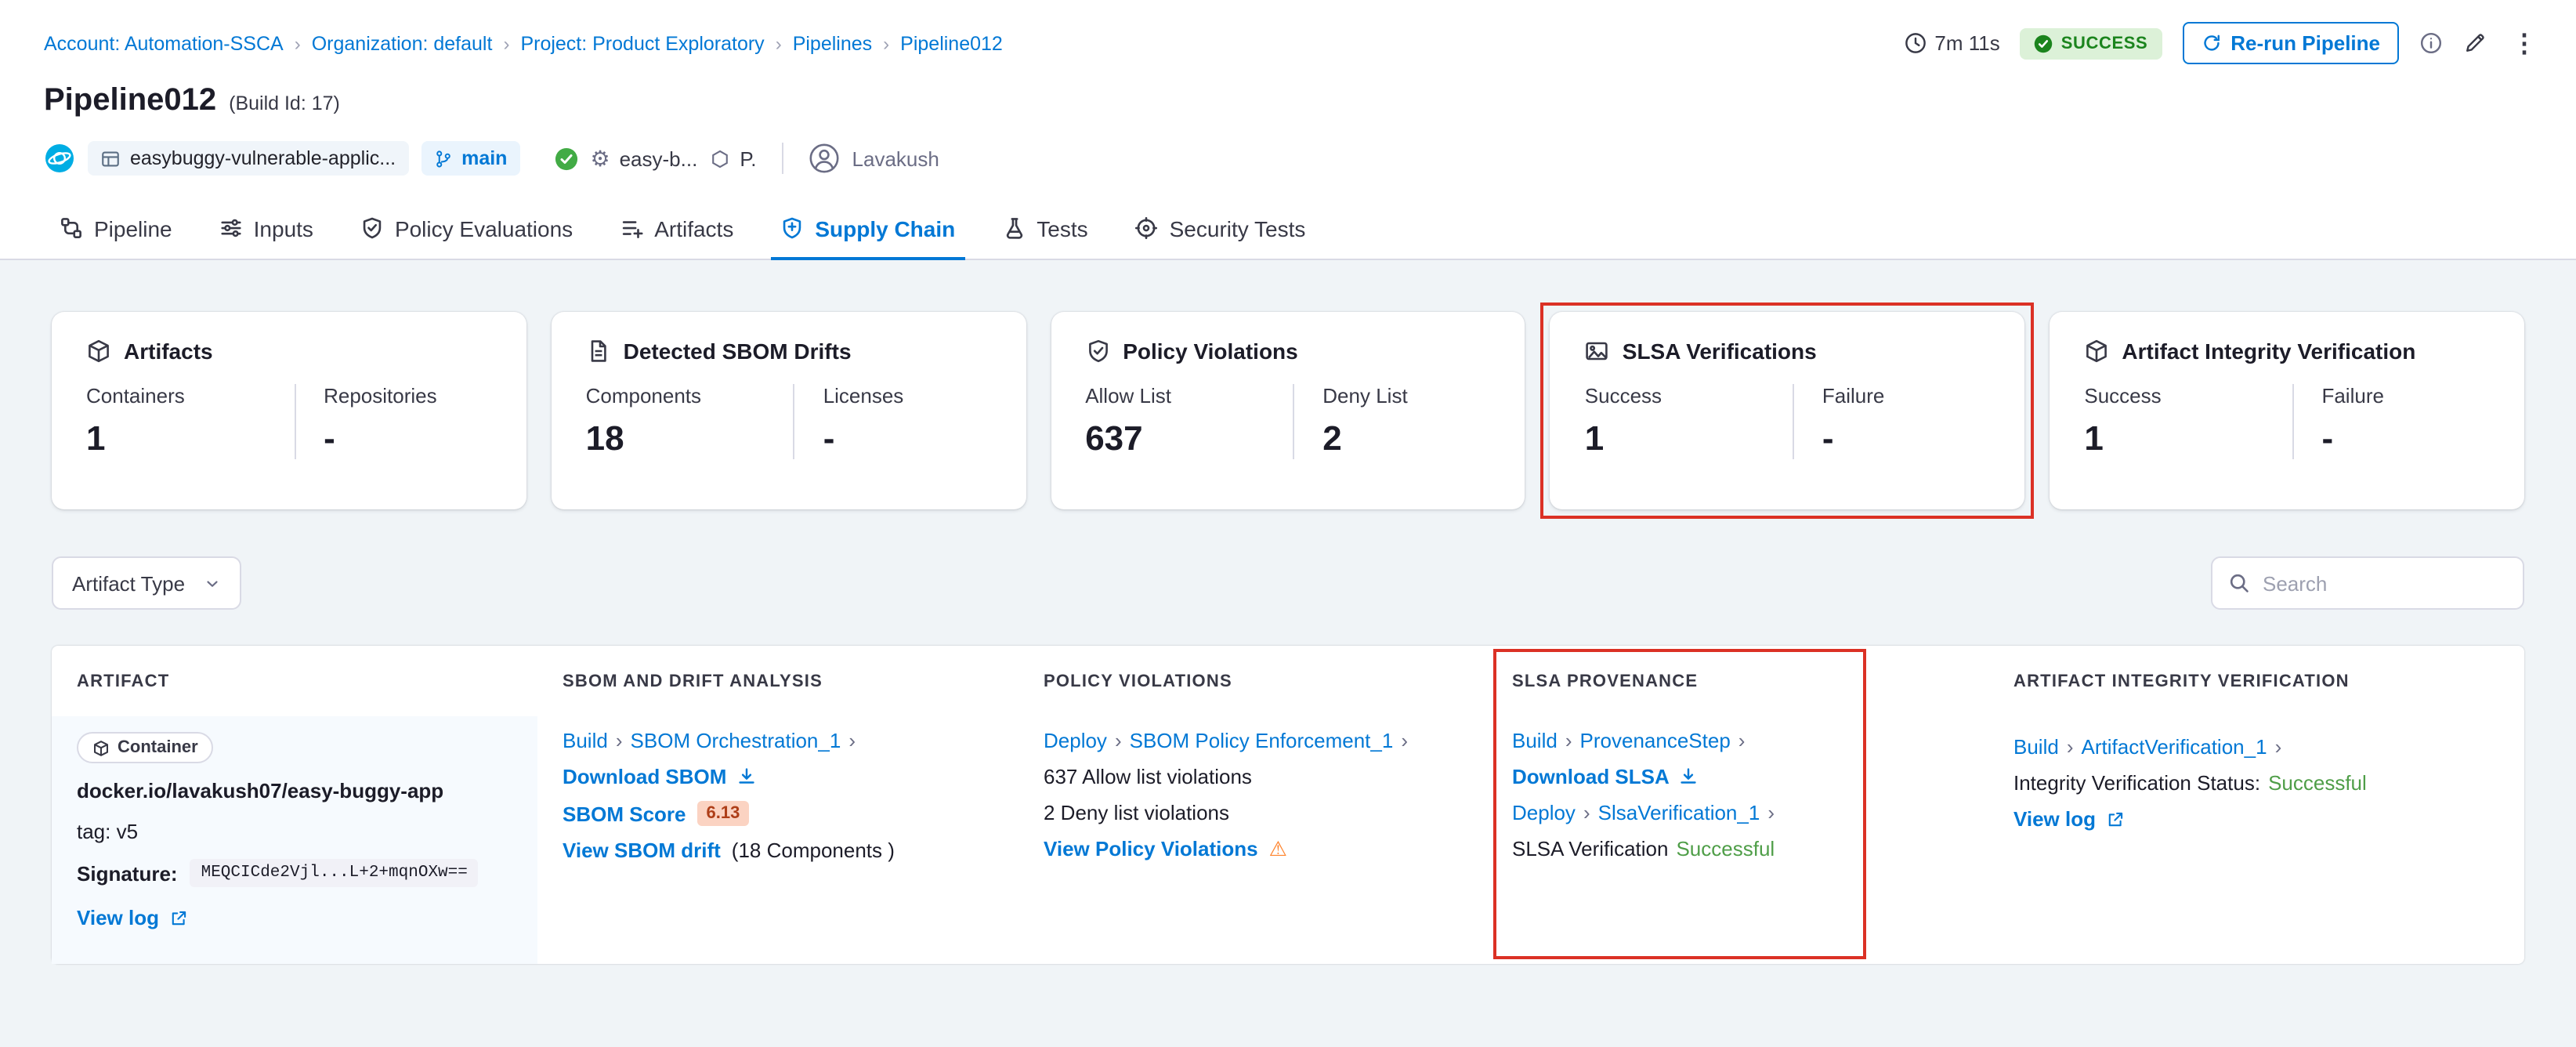  I want to click on tab-label: Pipeline, so click(133, 228).